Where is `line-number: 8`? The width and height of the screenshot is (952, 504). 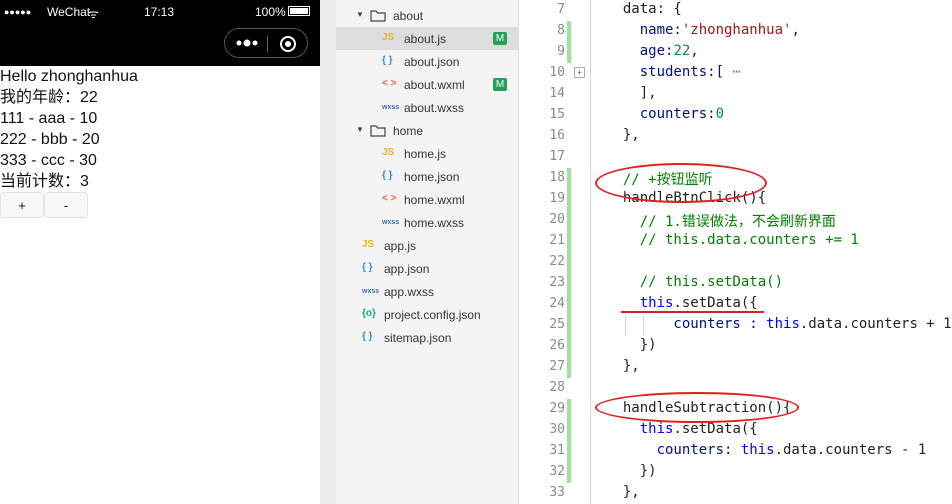 line-number: 8 is located at coordinates (561, 30).